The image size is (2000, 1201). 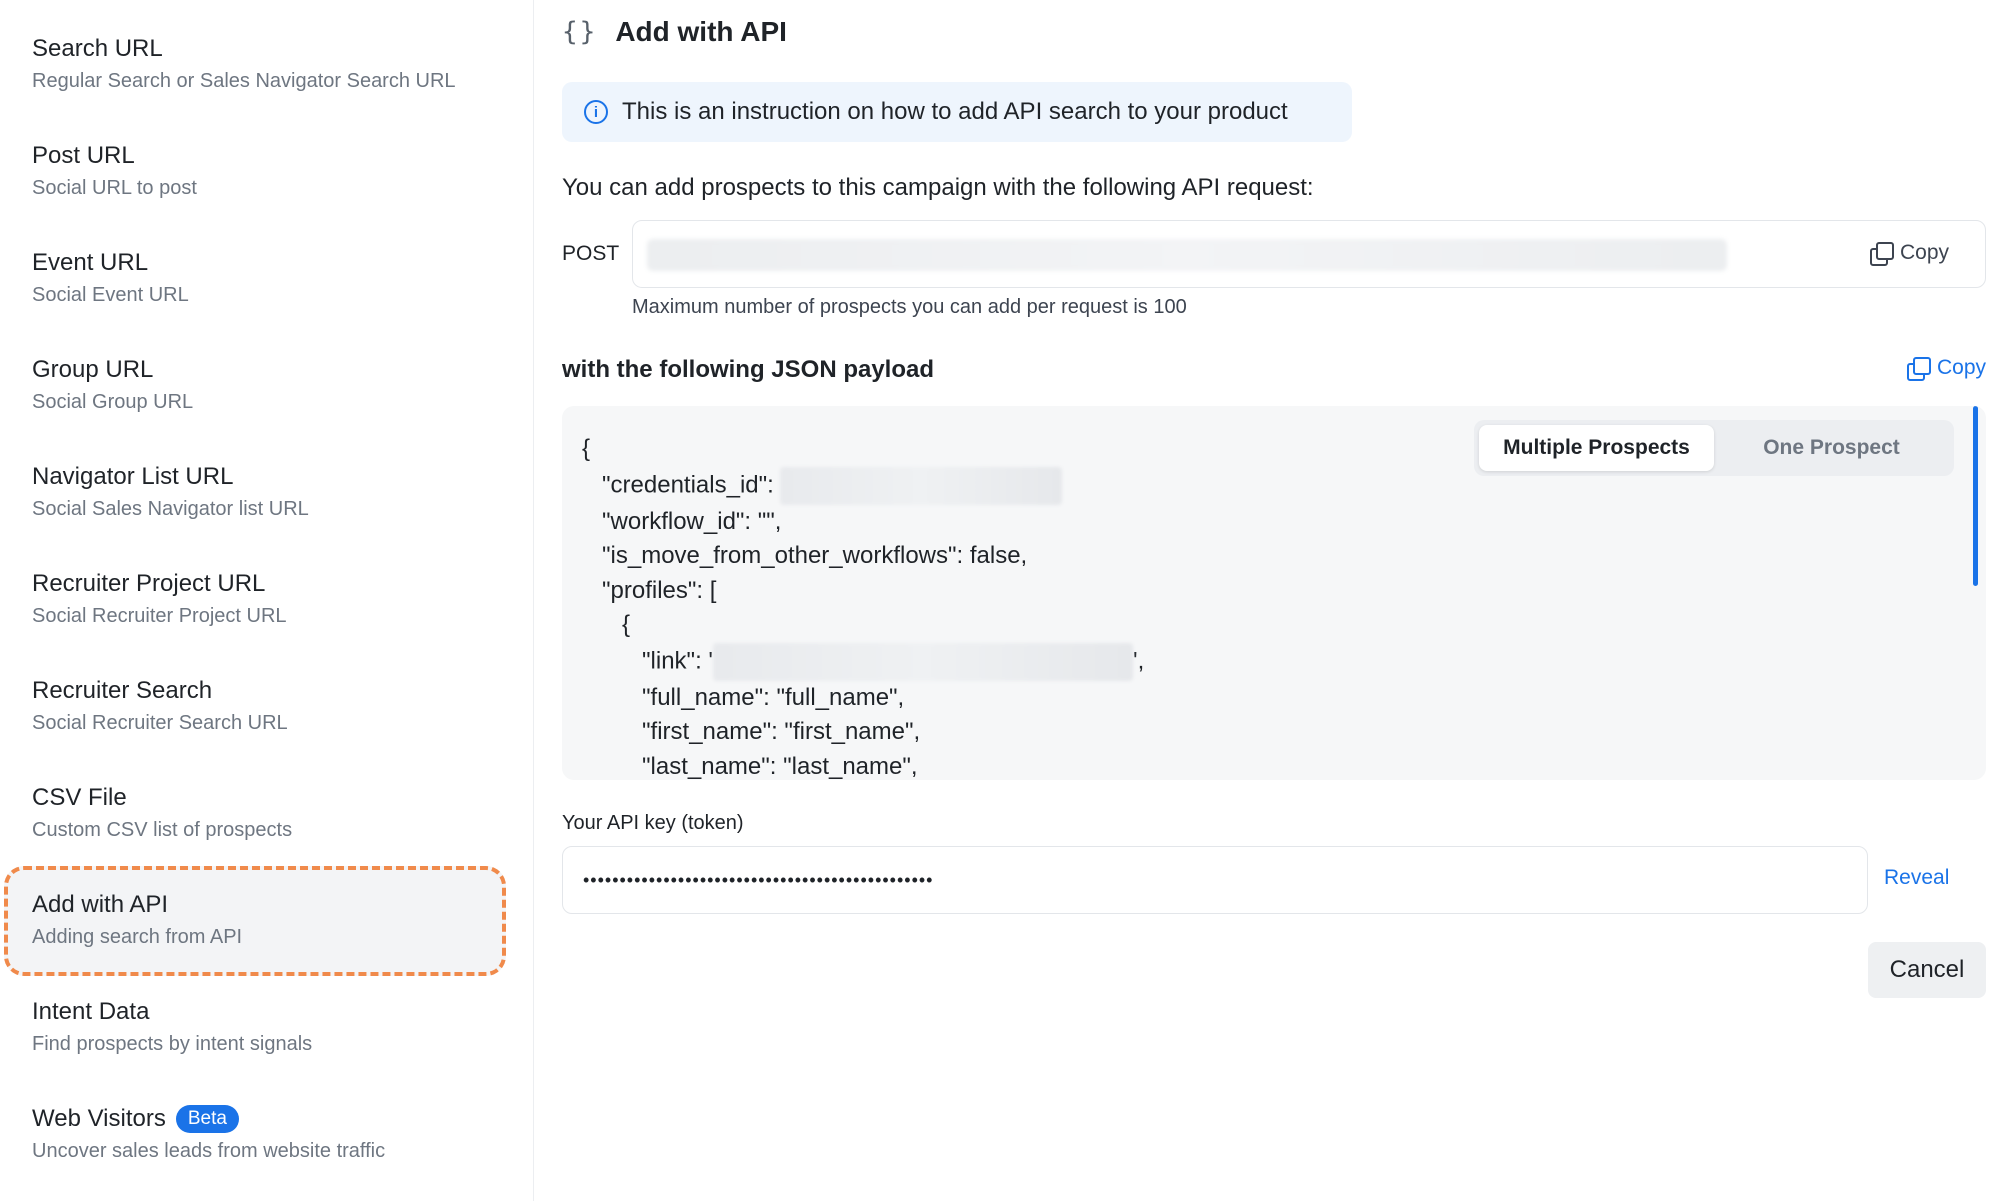 What do you see at coordinates (113, 402) in the screenshot?
I see `sidebar-item-subtitle: Social Group URL` at bounding box center [113, 402].